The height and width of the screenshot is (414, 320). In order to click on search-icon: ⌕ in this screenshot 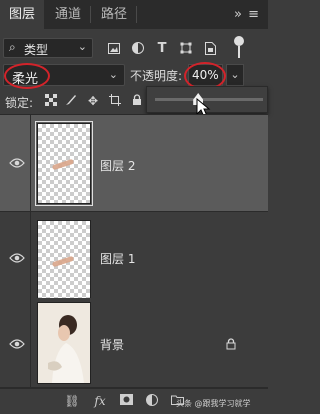, I will do `click(12, 47)`.